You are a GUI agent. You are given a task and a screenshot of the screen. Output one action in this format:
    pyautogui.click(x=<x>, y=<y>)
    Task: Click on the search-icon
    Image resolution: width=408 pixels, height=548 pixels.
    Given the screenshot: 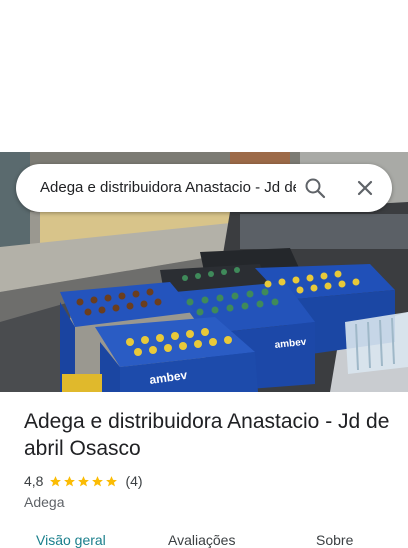 What is the action you would take?
    pyautogui.click(x=315, y=188)
    